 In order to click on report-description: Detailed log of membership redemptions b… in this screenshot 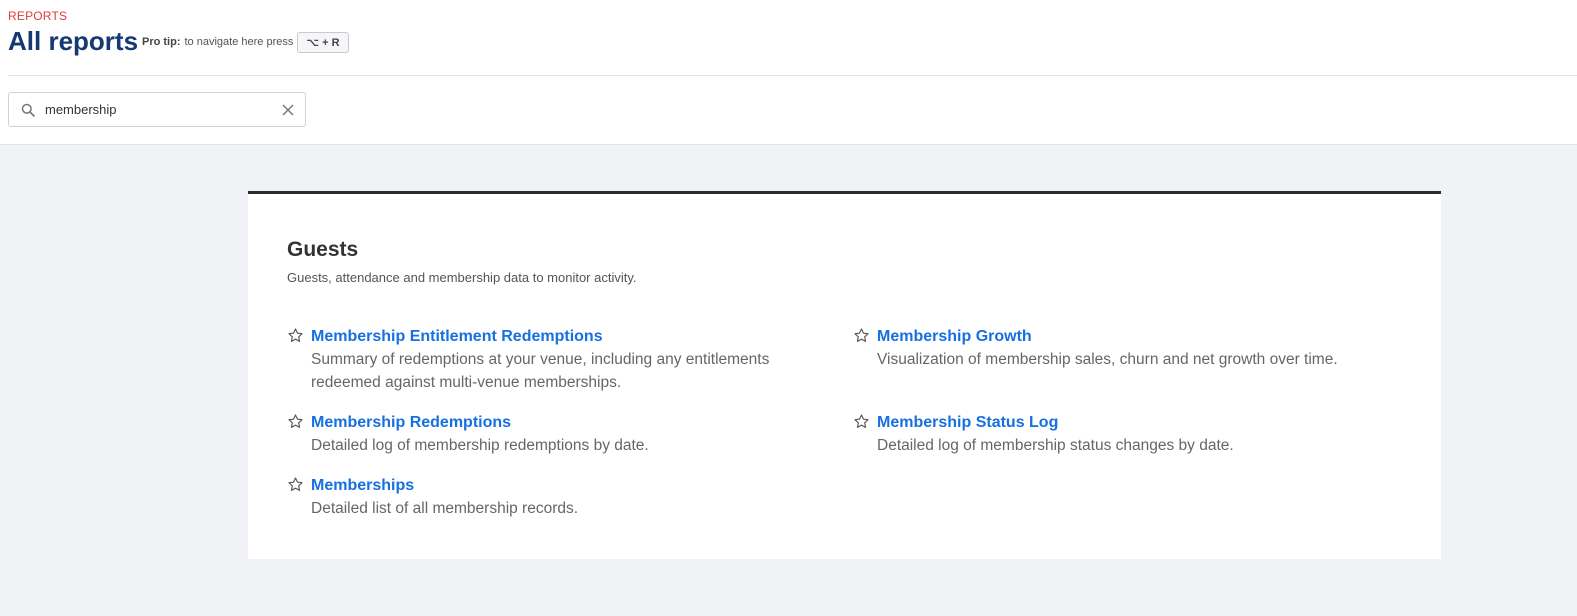, I will do `click(480, 445)`.